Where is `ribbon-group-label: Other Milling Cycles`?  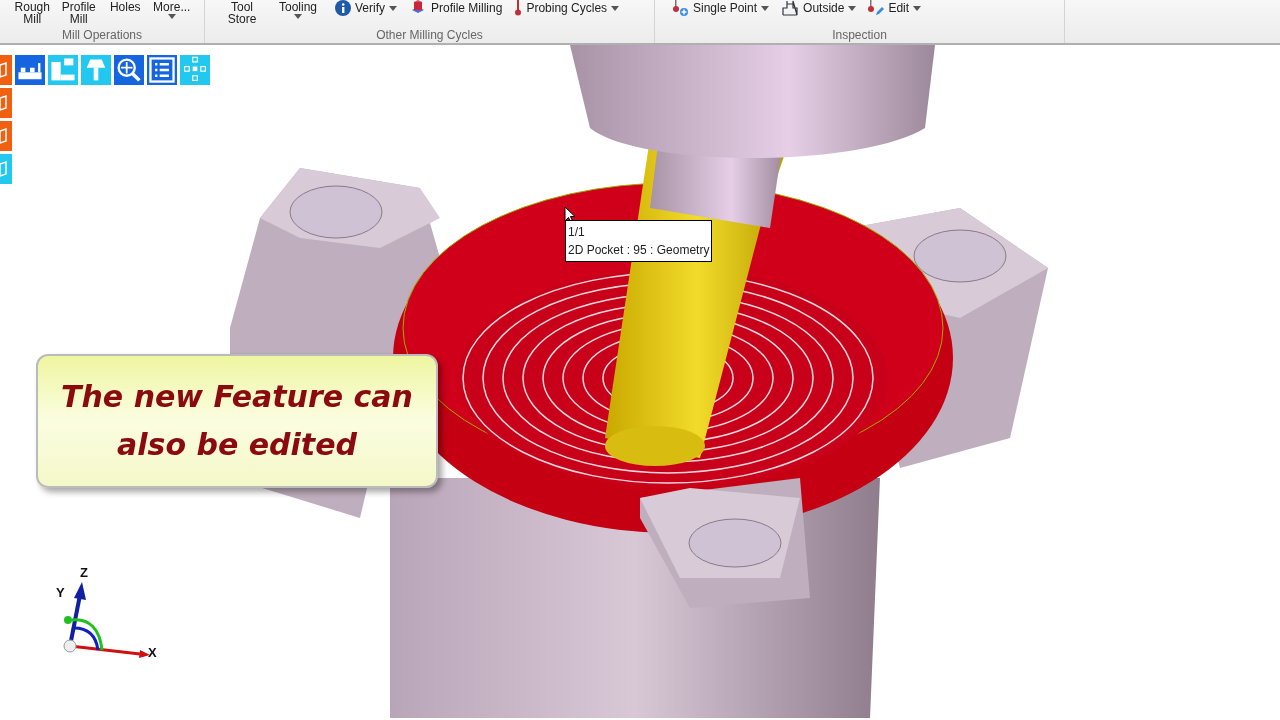 ribbon-group-label: Other Milling Cycles is located at coordinates (429, 35).